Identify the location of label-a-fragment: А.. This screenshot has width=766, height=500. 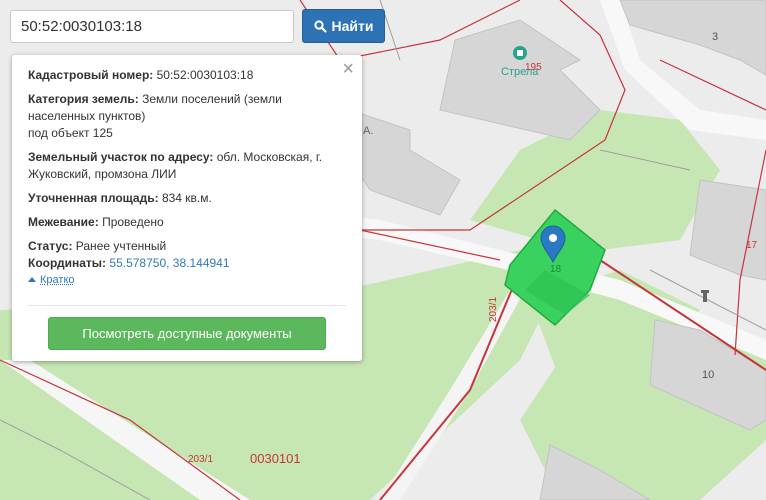
(368, 131).